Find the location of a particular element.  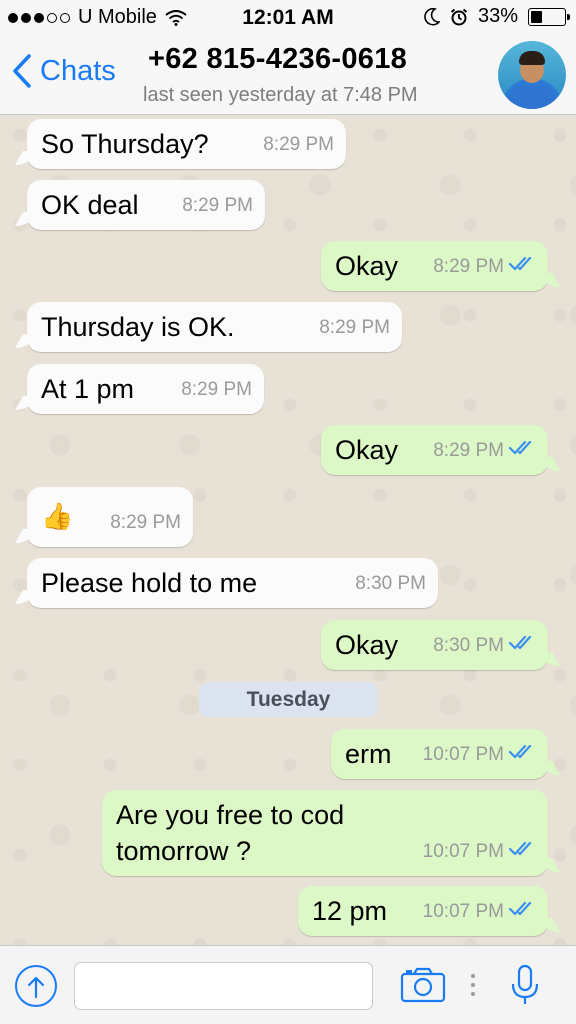

message-incoming: Please hold to me 8:30 PM is located at coordinates (232, 583).